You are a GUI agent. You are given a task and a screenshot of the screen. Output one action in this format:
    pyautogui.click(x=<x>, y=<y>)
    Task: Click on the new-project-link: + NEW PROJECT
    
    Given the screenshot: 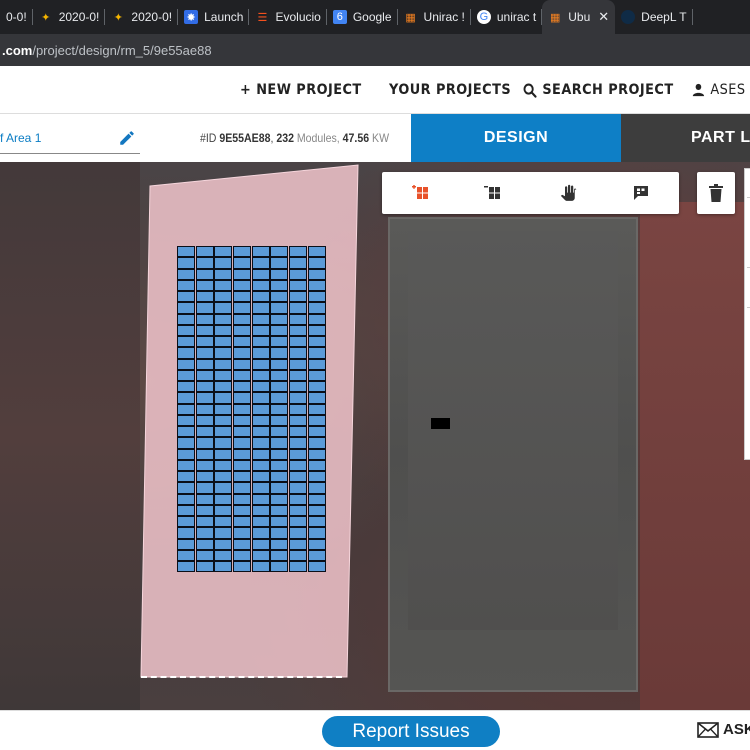 What is the action you would take?
    pyautogui.click(x=301, y=90)
    